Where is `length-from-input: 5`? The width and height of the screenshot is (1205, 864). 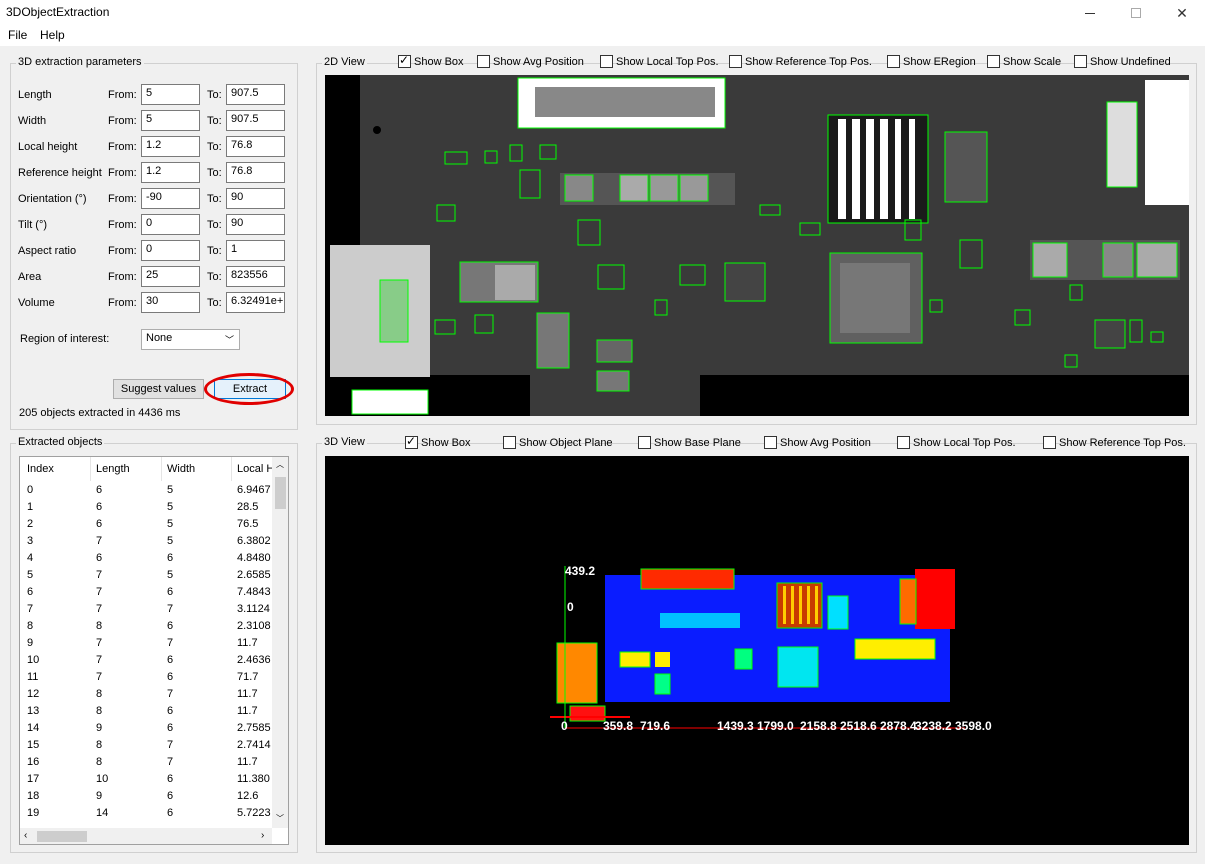
length-from-input: 5 is located at coordinates (170, 94).